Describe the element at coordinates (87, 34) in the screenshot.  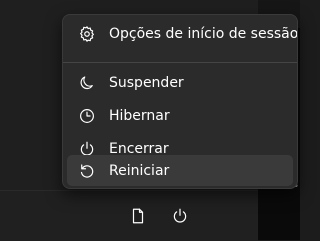
I see `gear-icon` at that location.